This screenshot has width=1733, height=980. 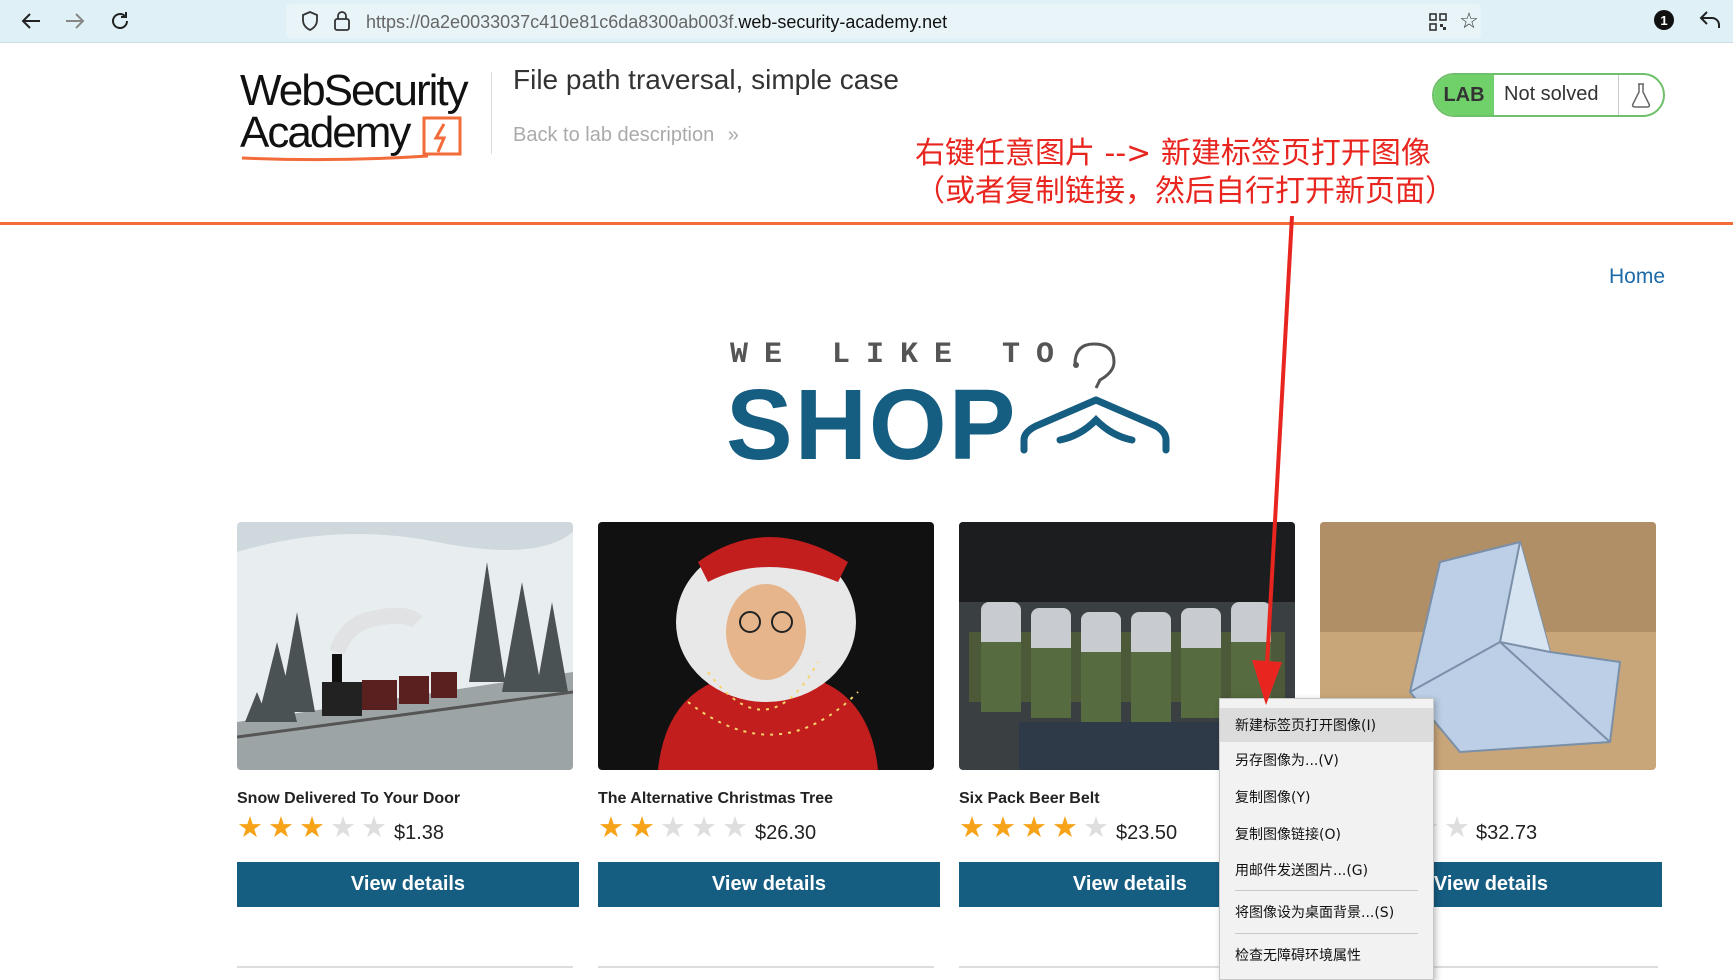 What do you see at coordinates (1326, 834) in the screenshot?
I see `copy-image-link-item: 复制图像链接(O)` at bounding box center [1326, 834].